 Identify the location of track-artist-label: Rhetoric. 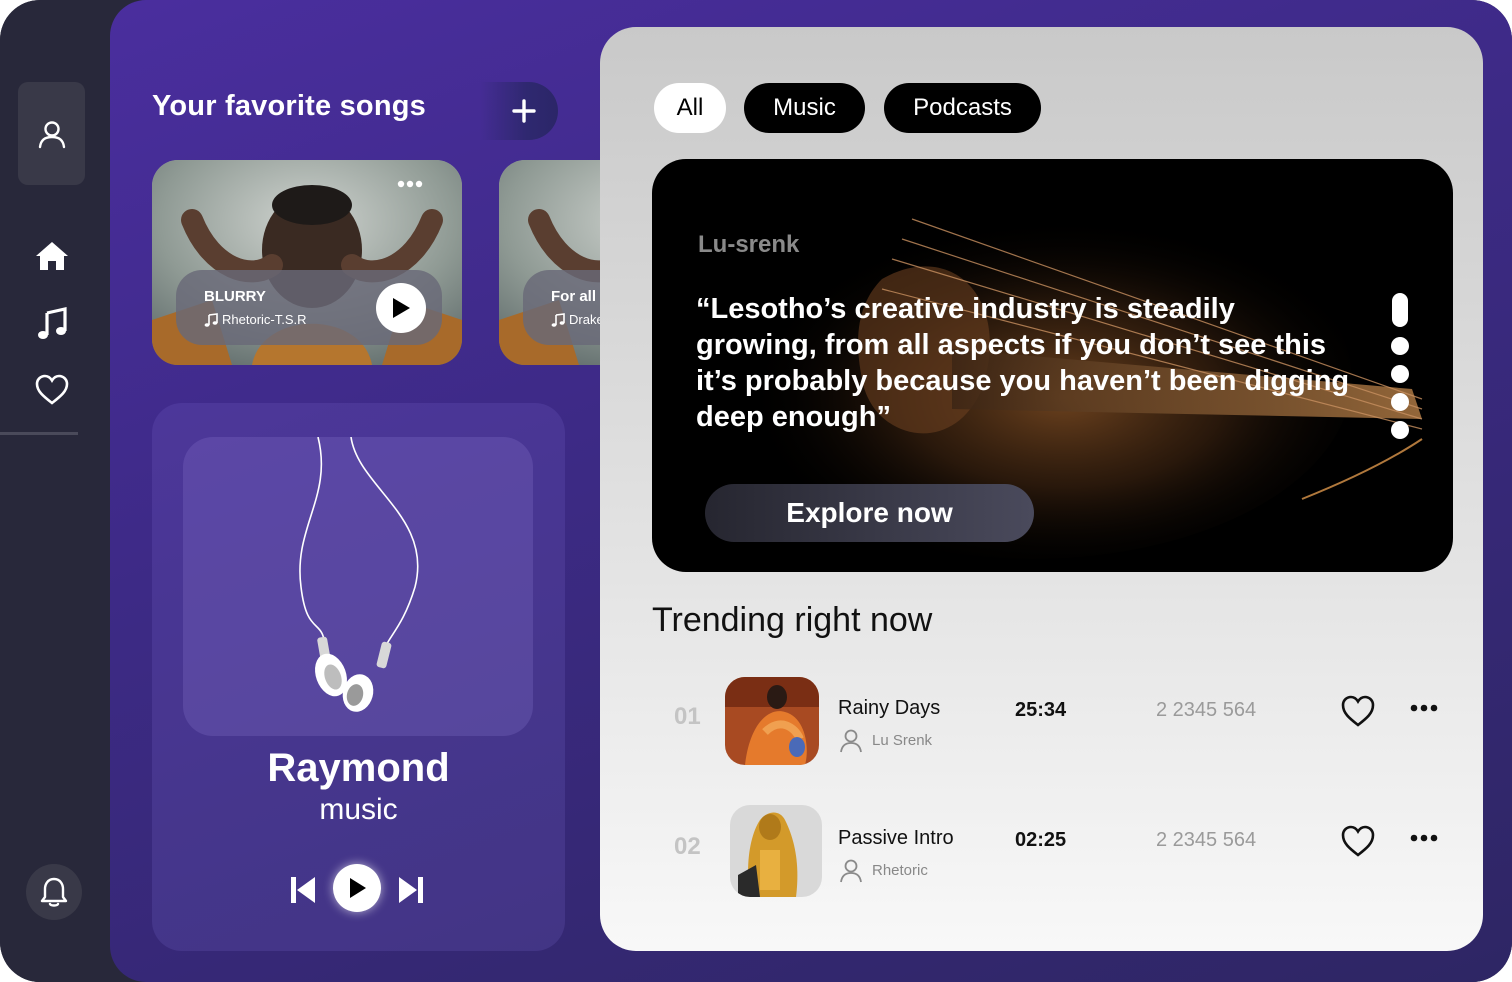
(900, 870).